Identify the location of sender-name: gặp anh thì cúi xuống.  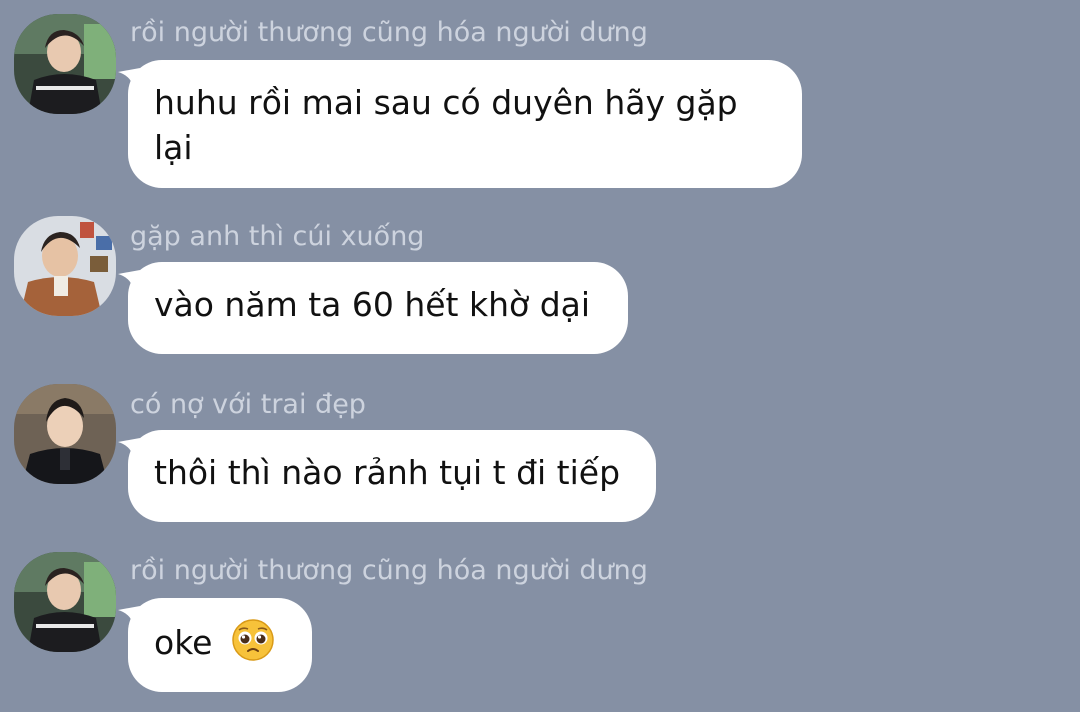
(277, 236).